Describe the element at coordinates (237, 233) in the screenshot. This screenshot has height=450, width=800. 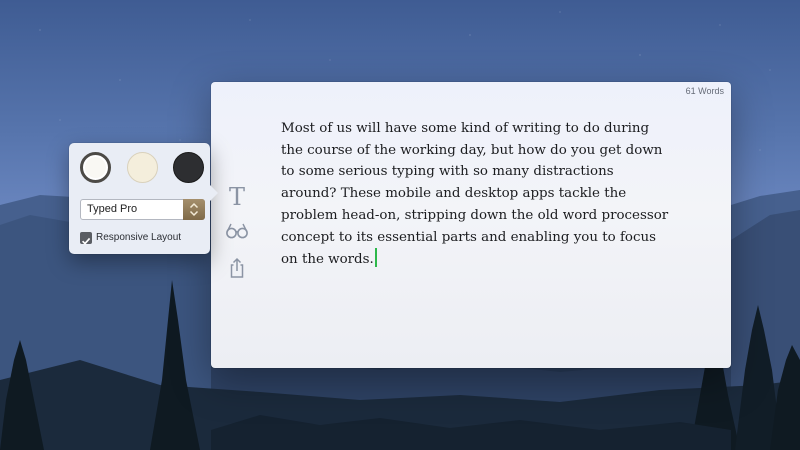
I see `glasses-icon` at that location.